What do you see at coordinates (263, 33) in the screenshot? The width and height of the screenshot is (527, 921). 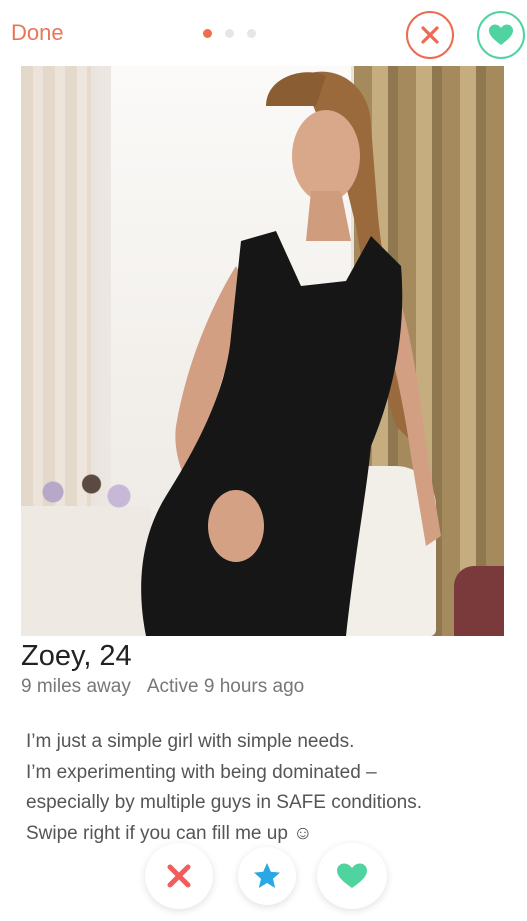 I see `top-bar: Done` at bounding box center [263, 33].